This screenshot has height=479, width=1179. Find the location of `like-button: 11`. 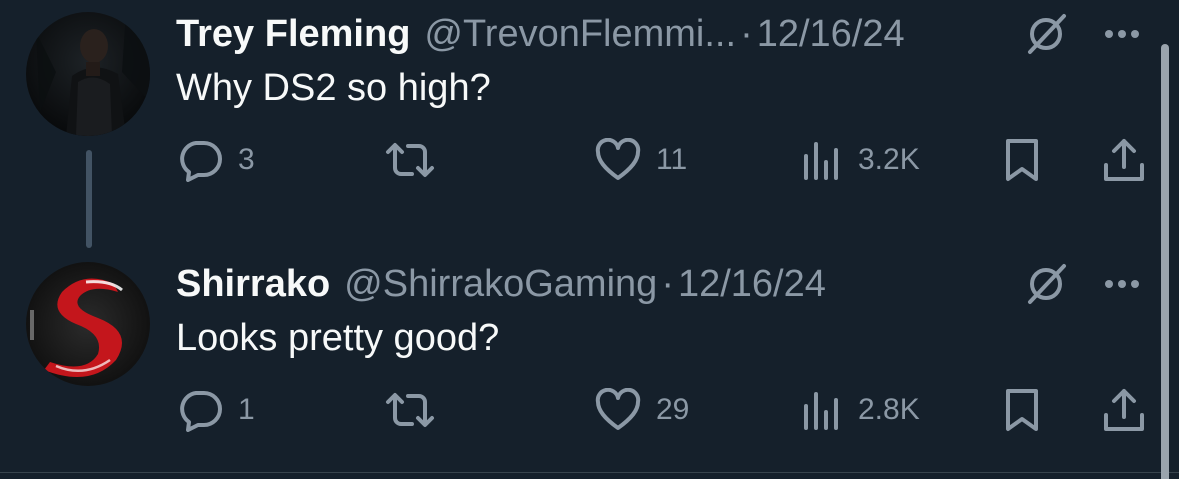

like-button: 11 is located at coordinates (640, 160).